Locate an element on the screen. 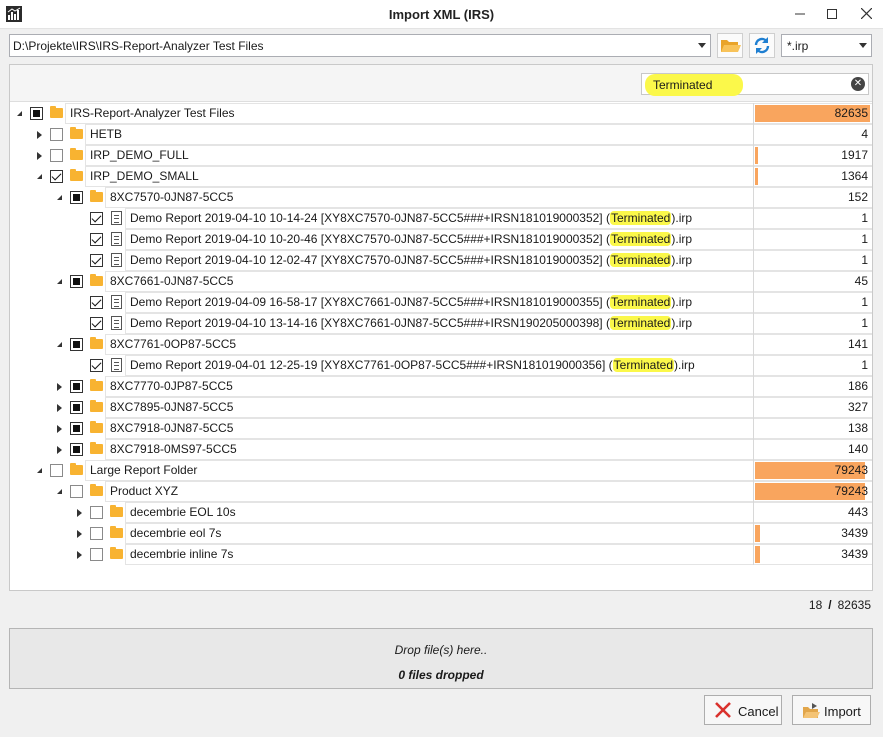 The image size is (883, 737). tree-row: 8XC7761-0OP87-5CC5 141 is located at coordinates (441, 344).